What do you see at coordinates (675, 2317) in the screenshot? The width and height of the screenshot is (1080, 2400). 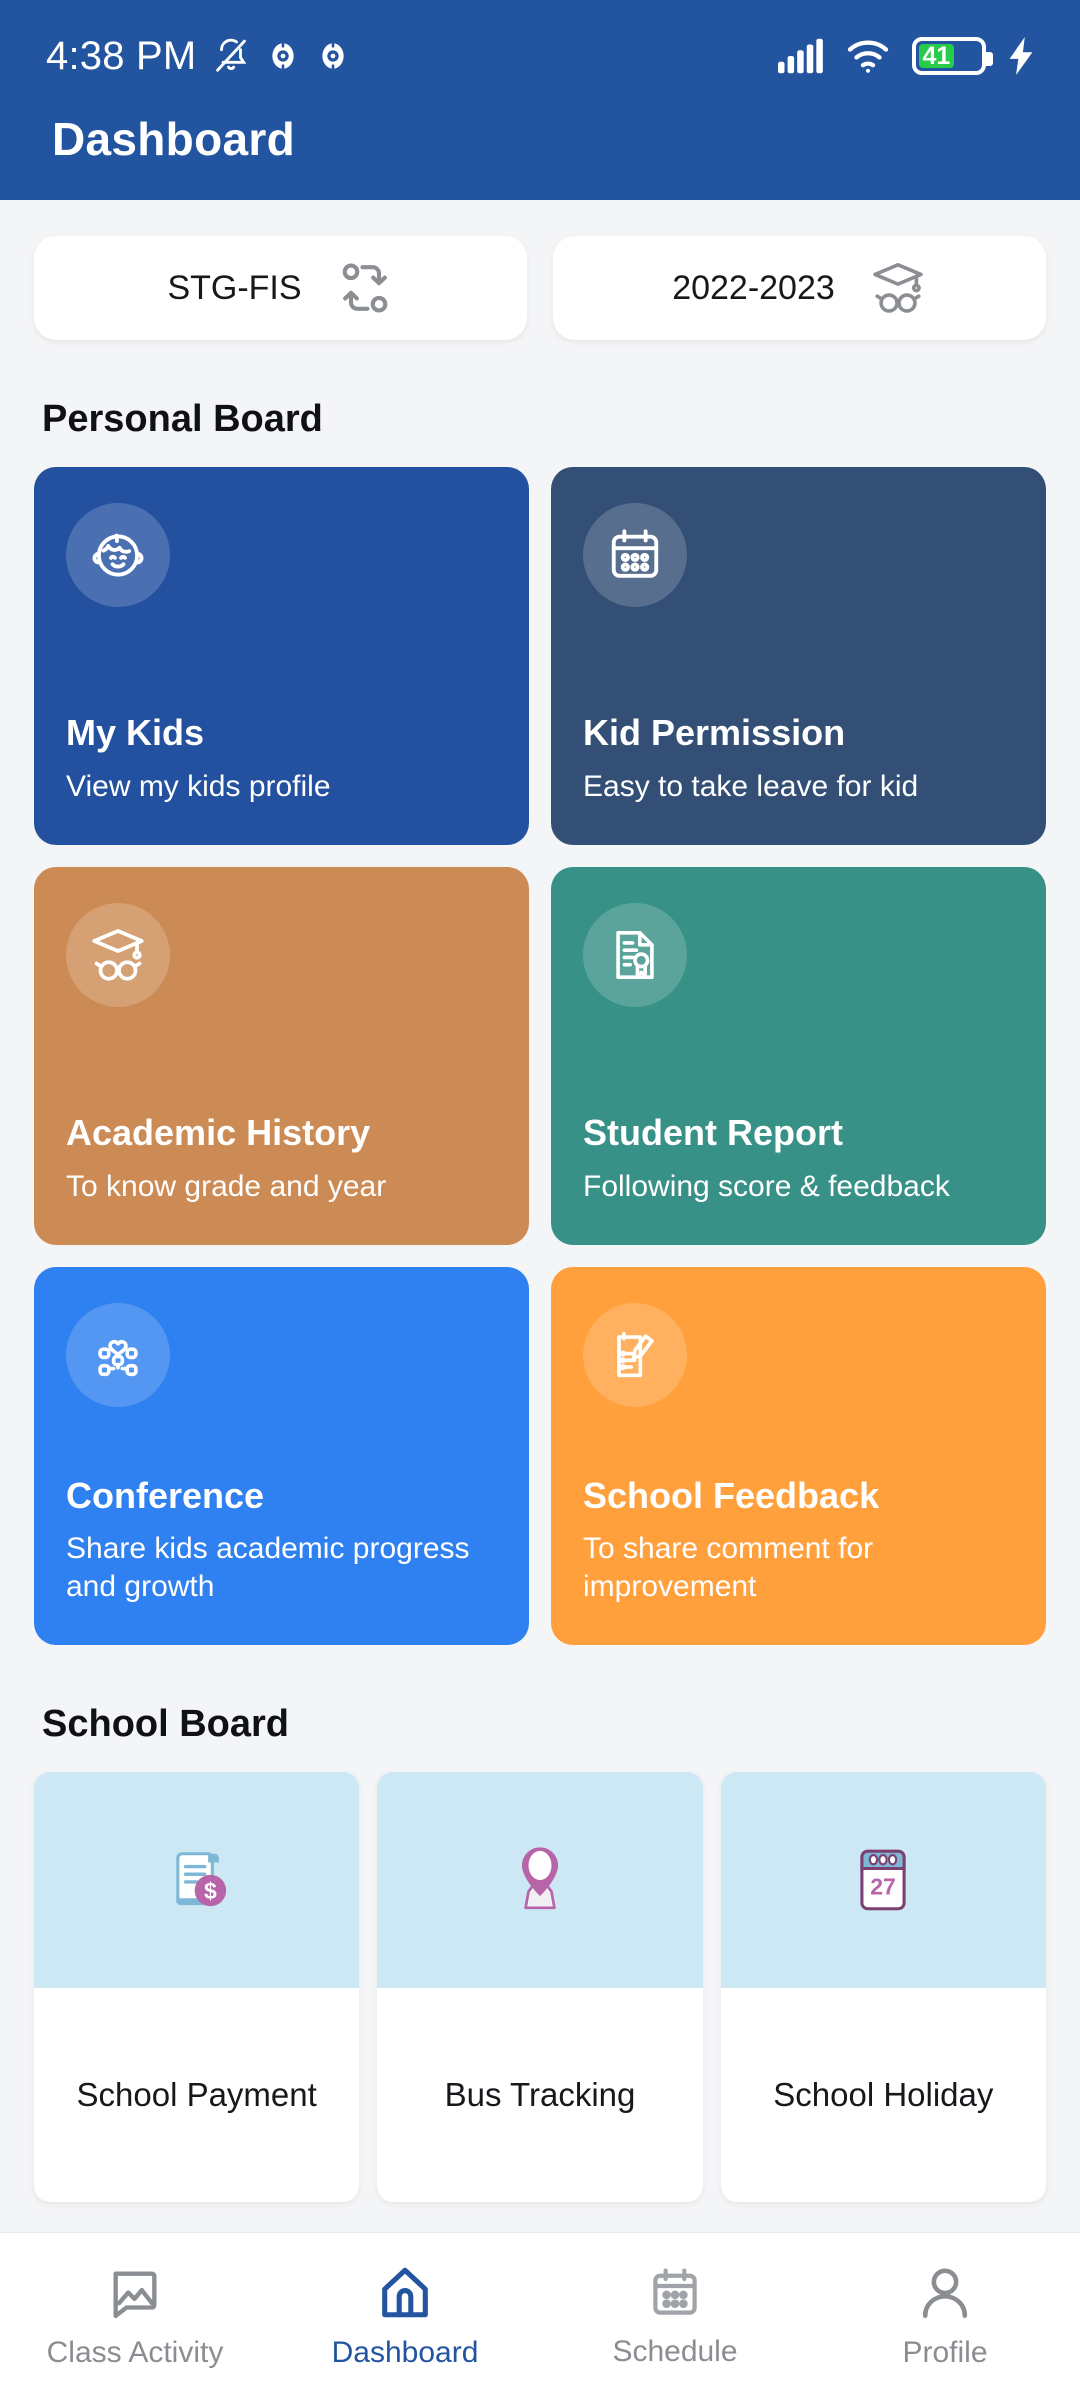 I see `nav-item-schedule: Schedule` at bounding box center [675, 2317].